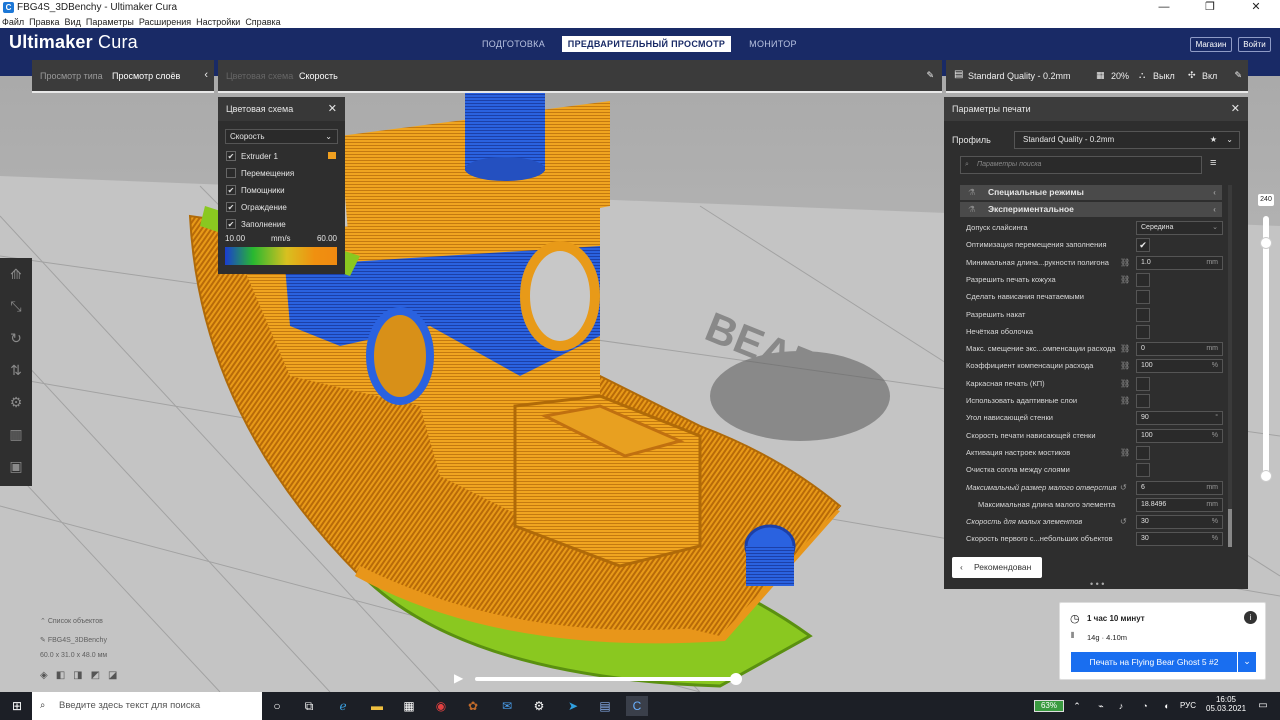  I want to click on taskbar-search-box: ⌕ Введите здесь текст для поиска, so click(147, 706).